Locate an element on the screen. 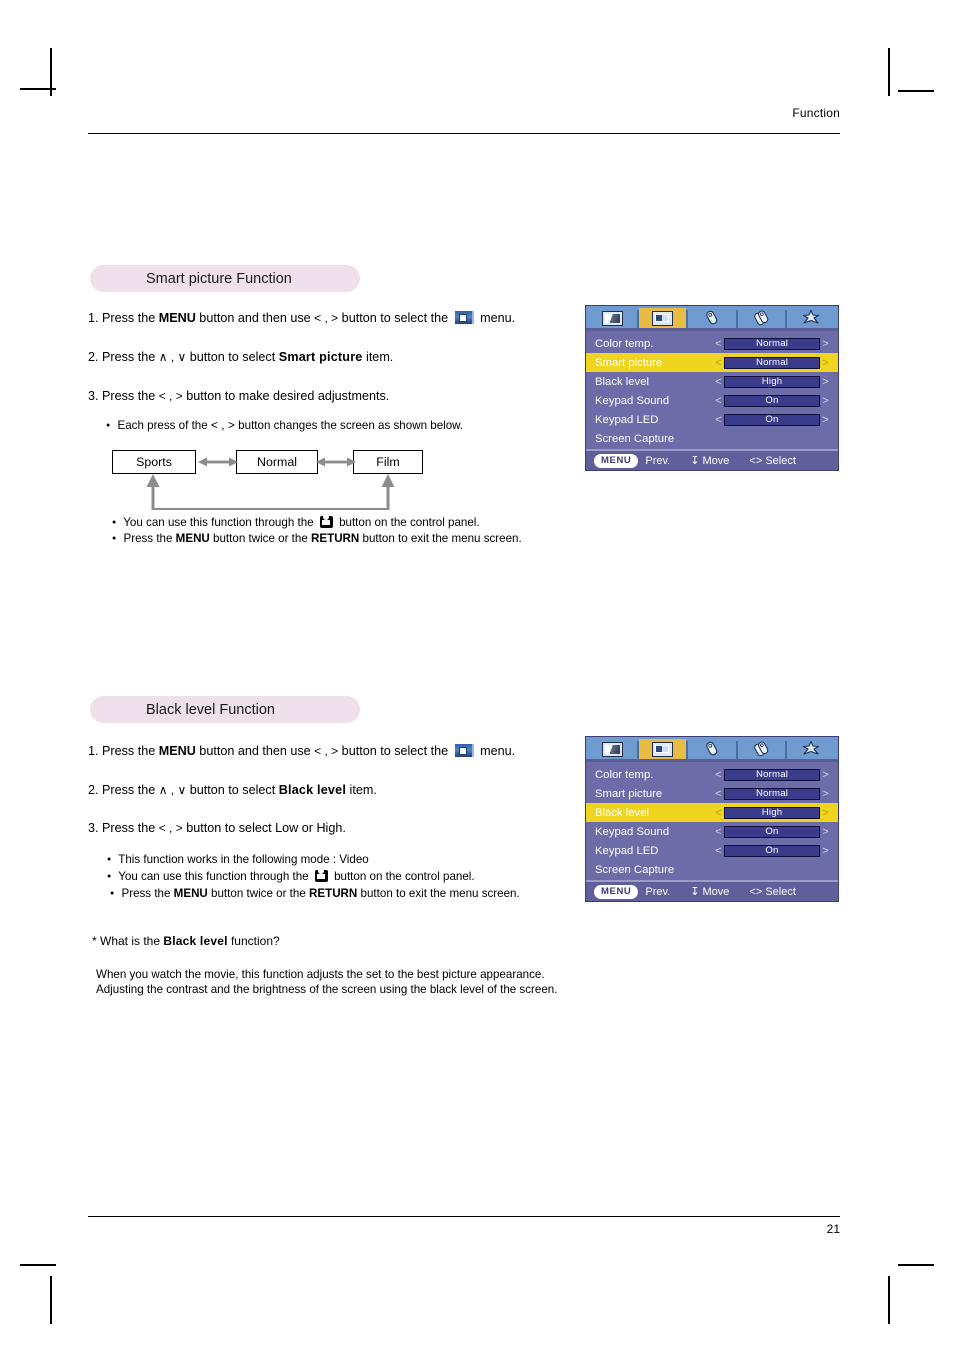 The width and height of the screenshot is (954, 1351). header-rule is located at coordinates (464, 133).